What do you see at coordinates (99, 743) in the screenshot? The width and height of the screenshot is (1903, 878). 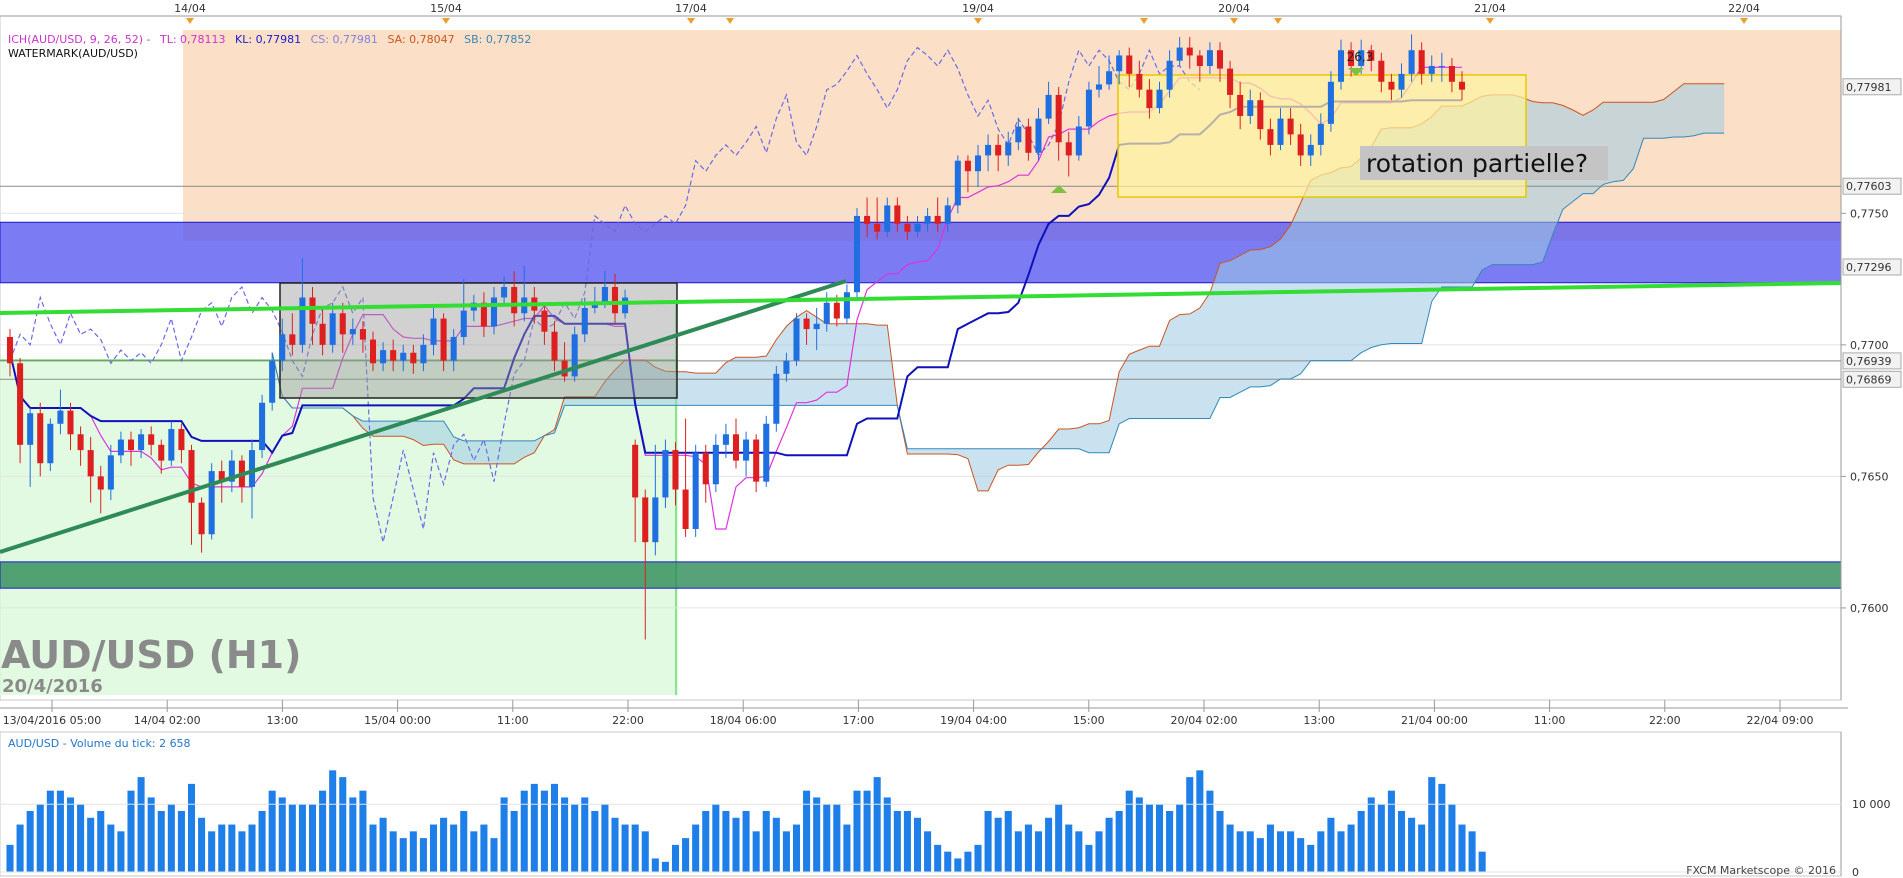 I see `volume-legend: AUD/USD - Volume du tick: 2 658` at bounding box center [99, 743].